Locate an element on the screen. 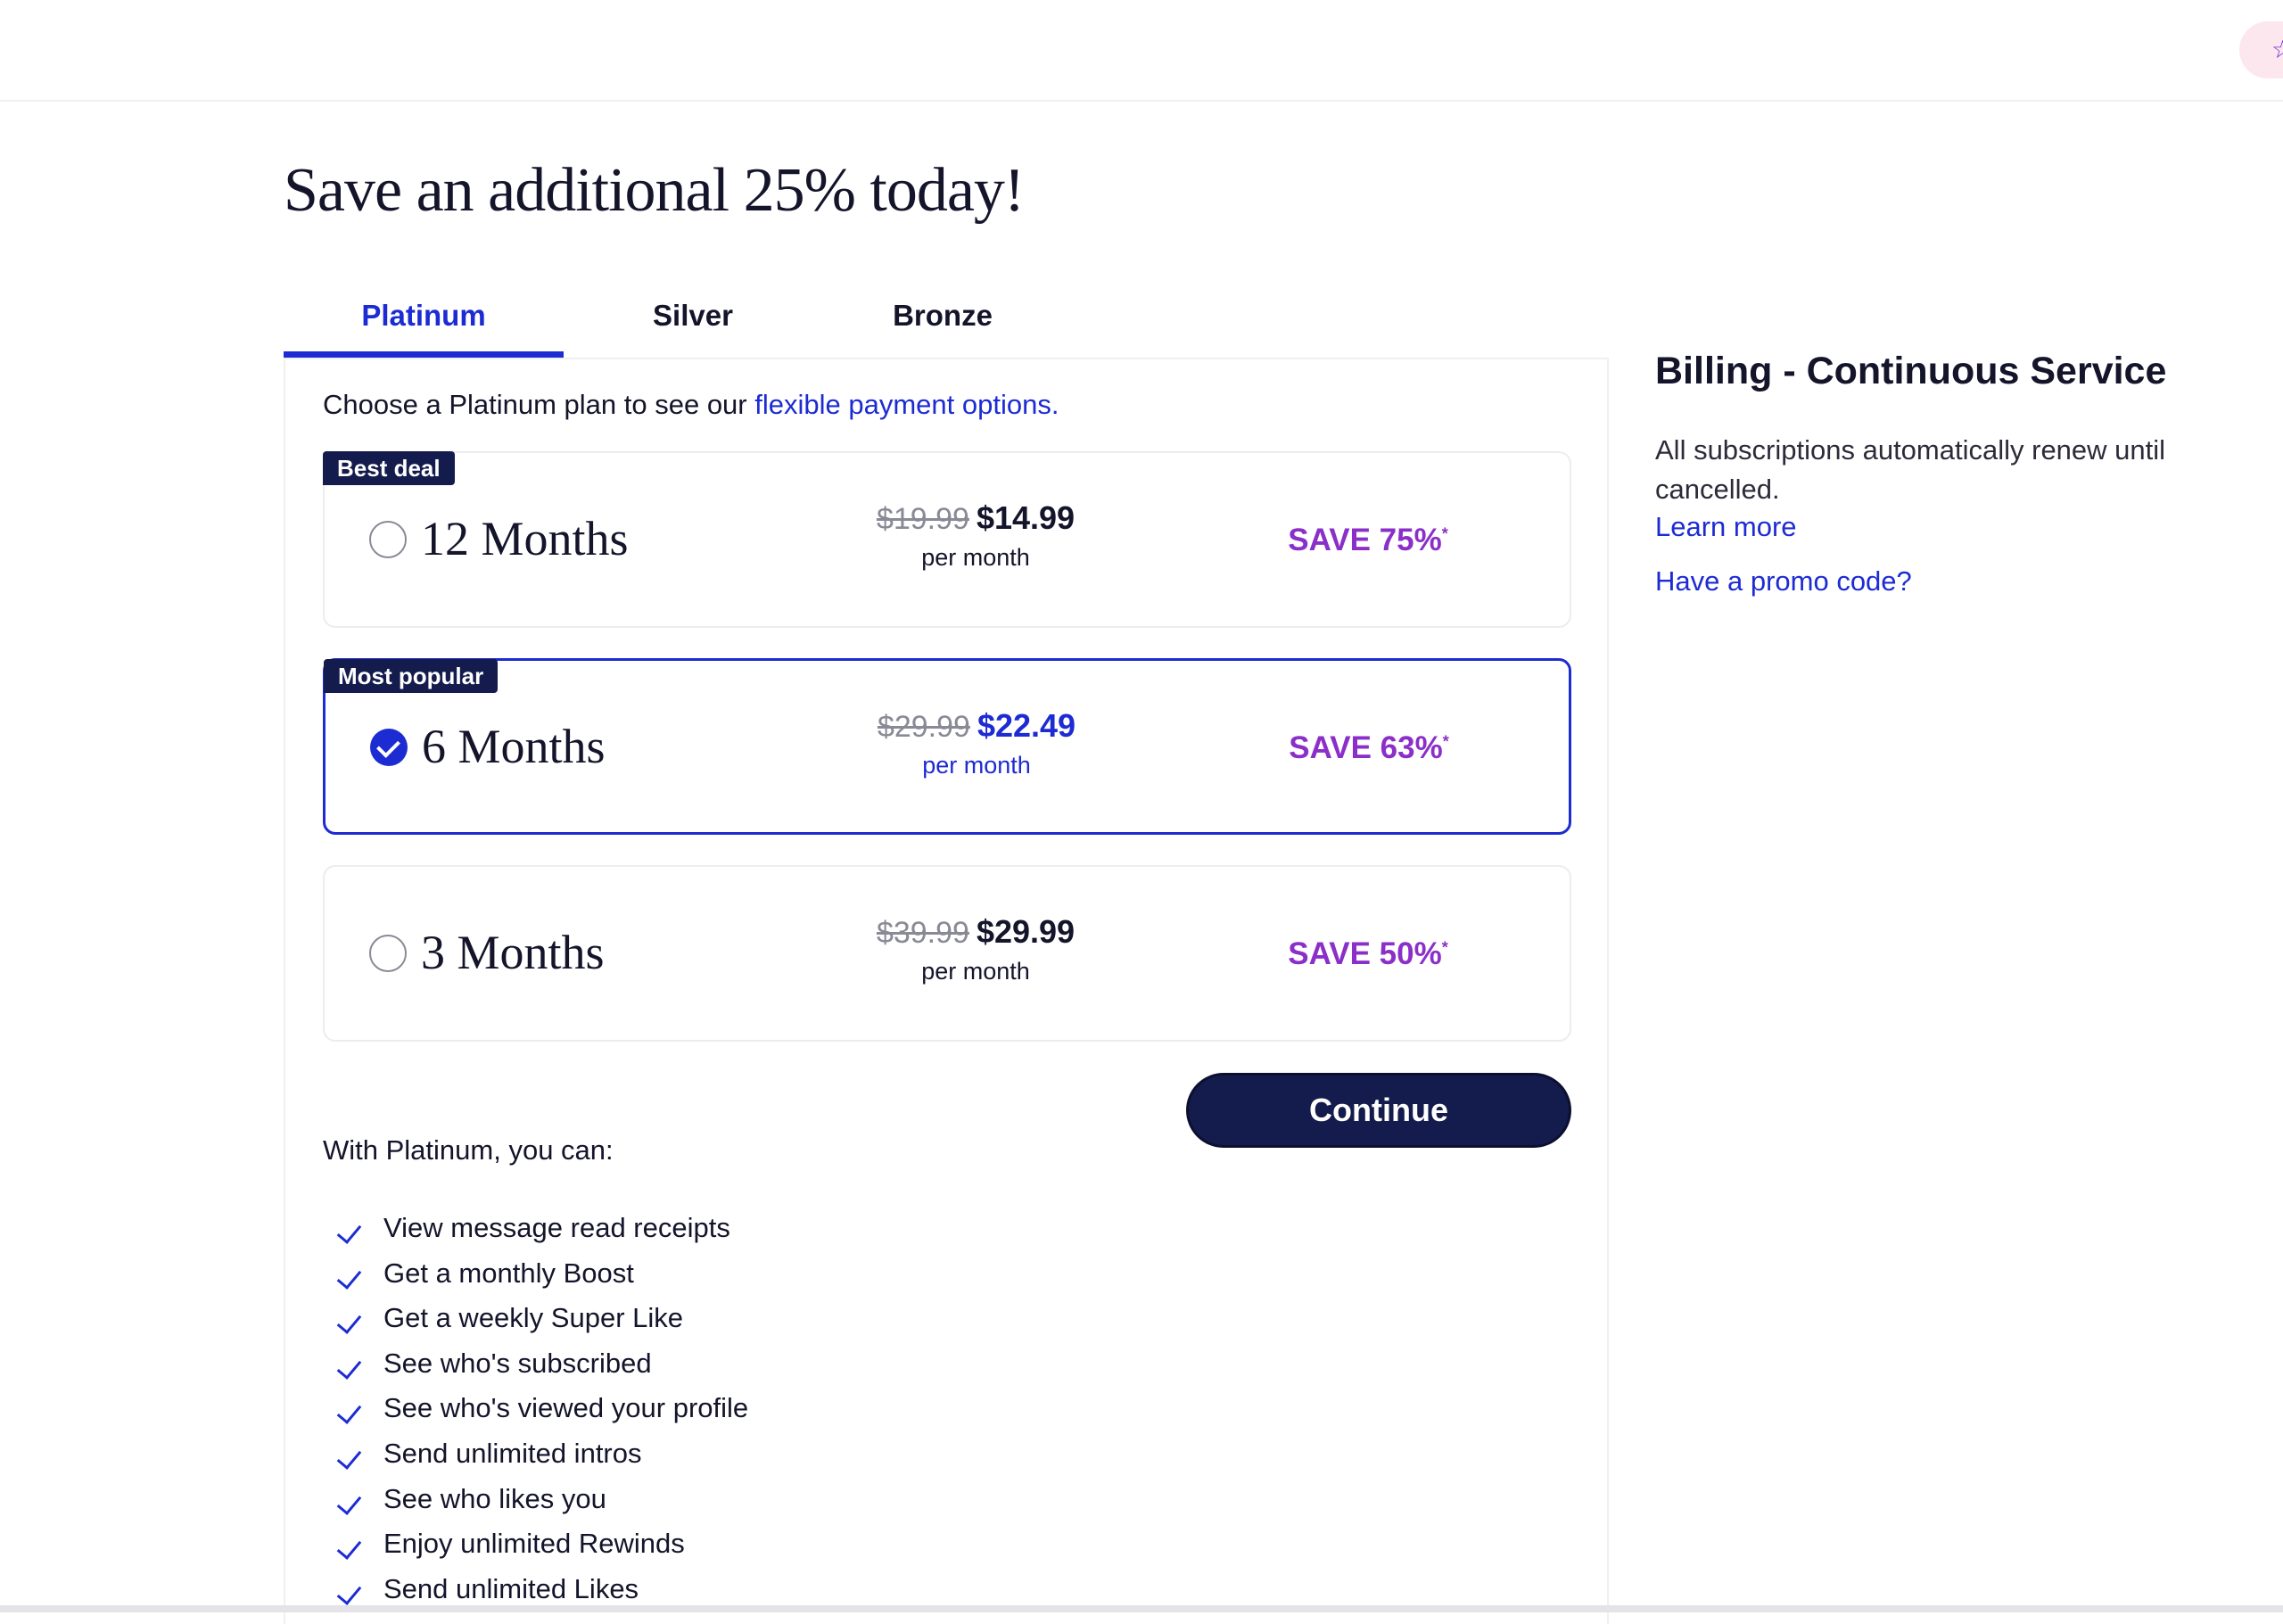 The height and width of the screenshot is (1624, 2283). save-label: SAVE 50%* is located at coordinates (1368, 954).